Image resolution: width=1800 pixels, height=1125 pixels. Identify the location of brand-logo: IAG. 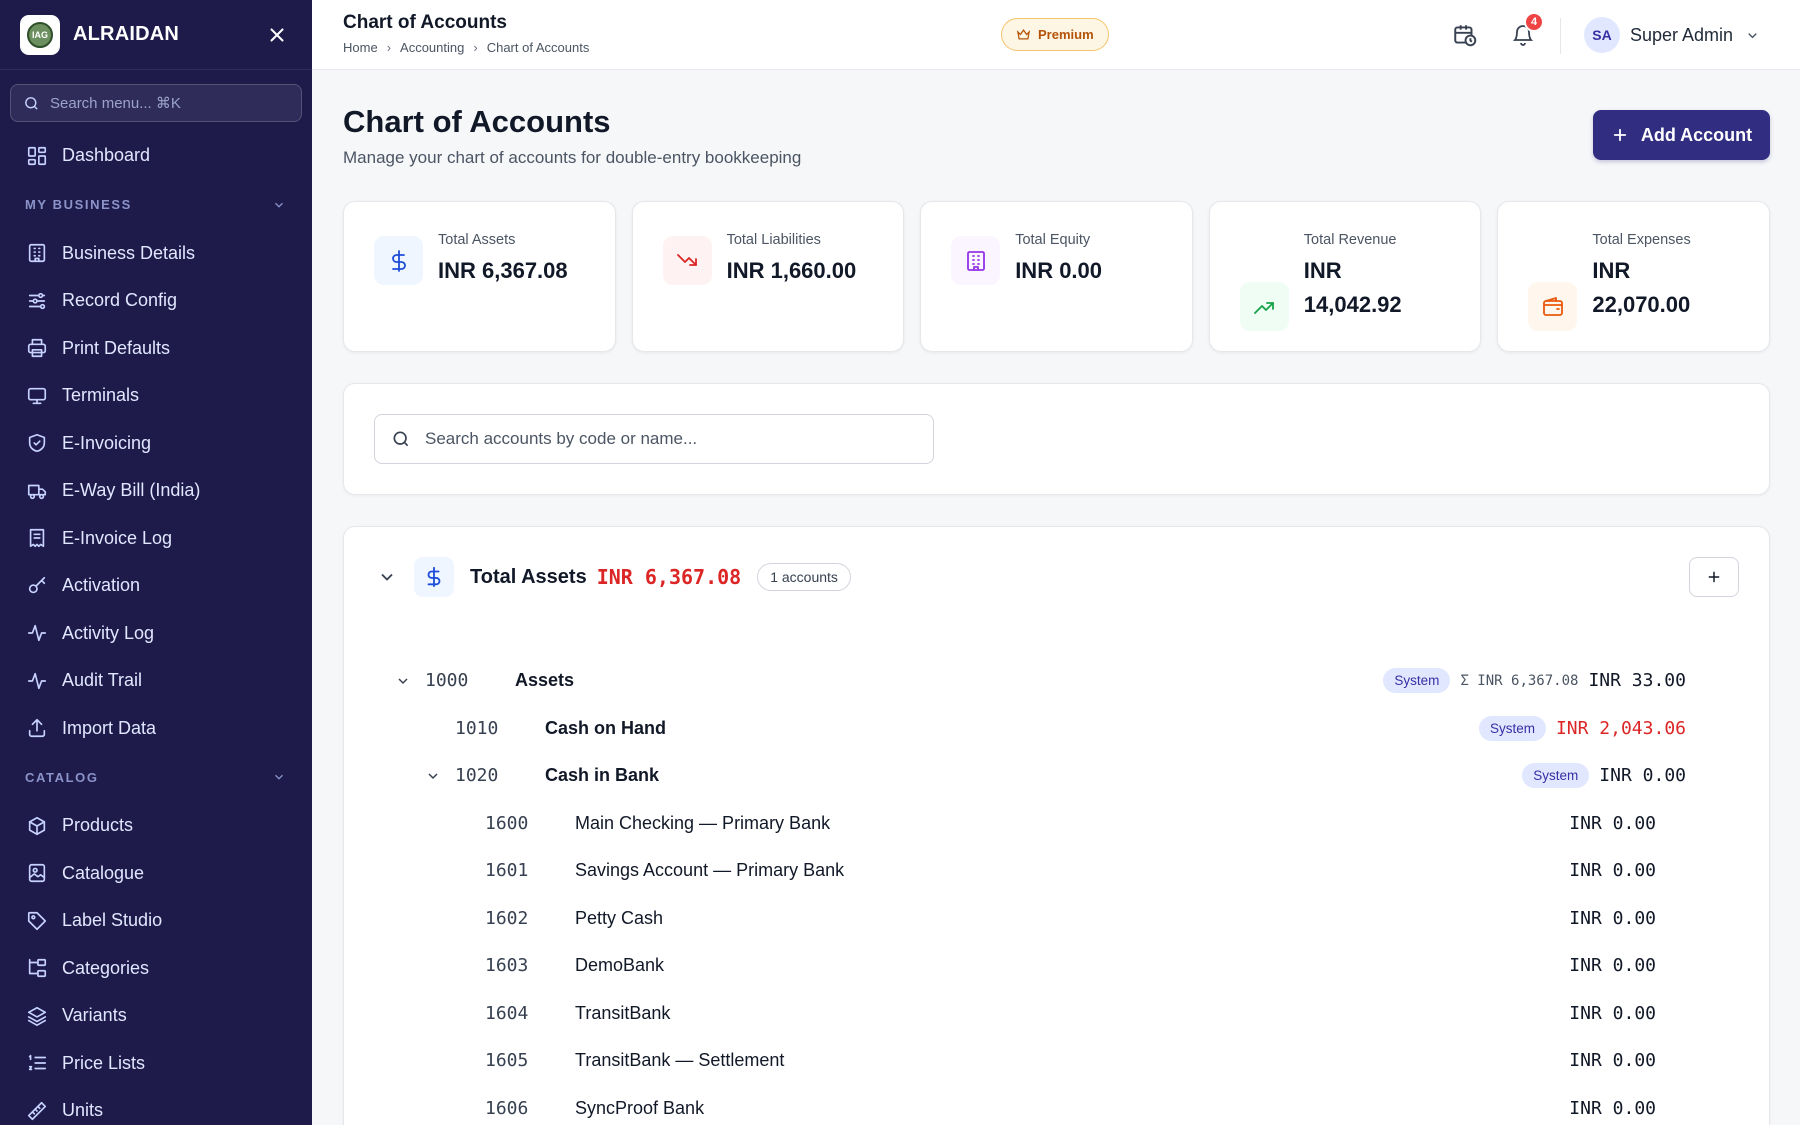
(40, 34).